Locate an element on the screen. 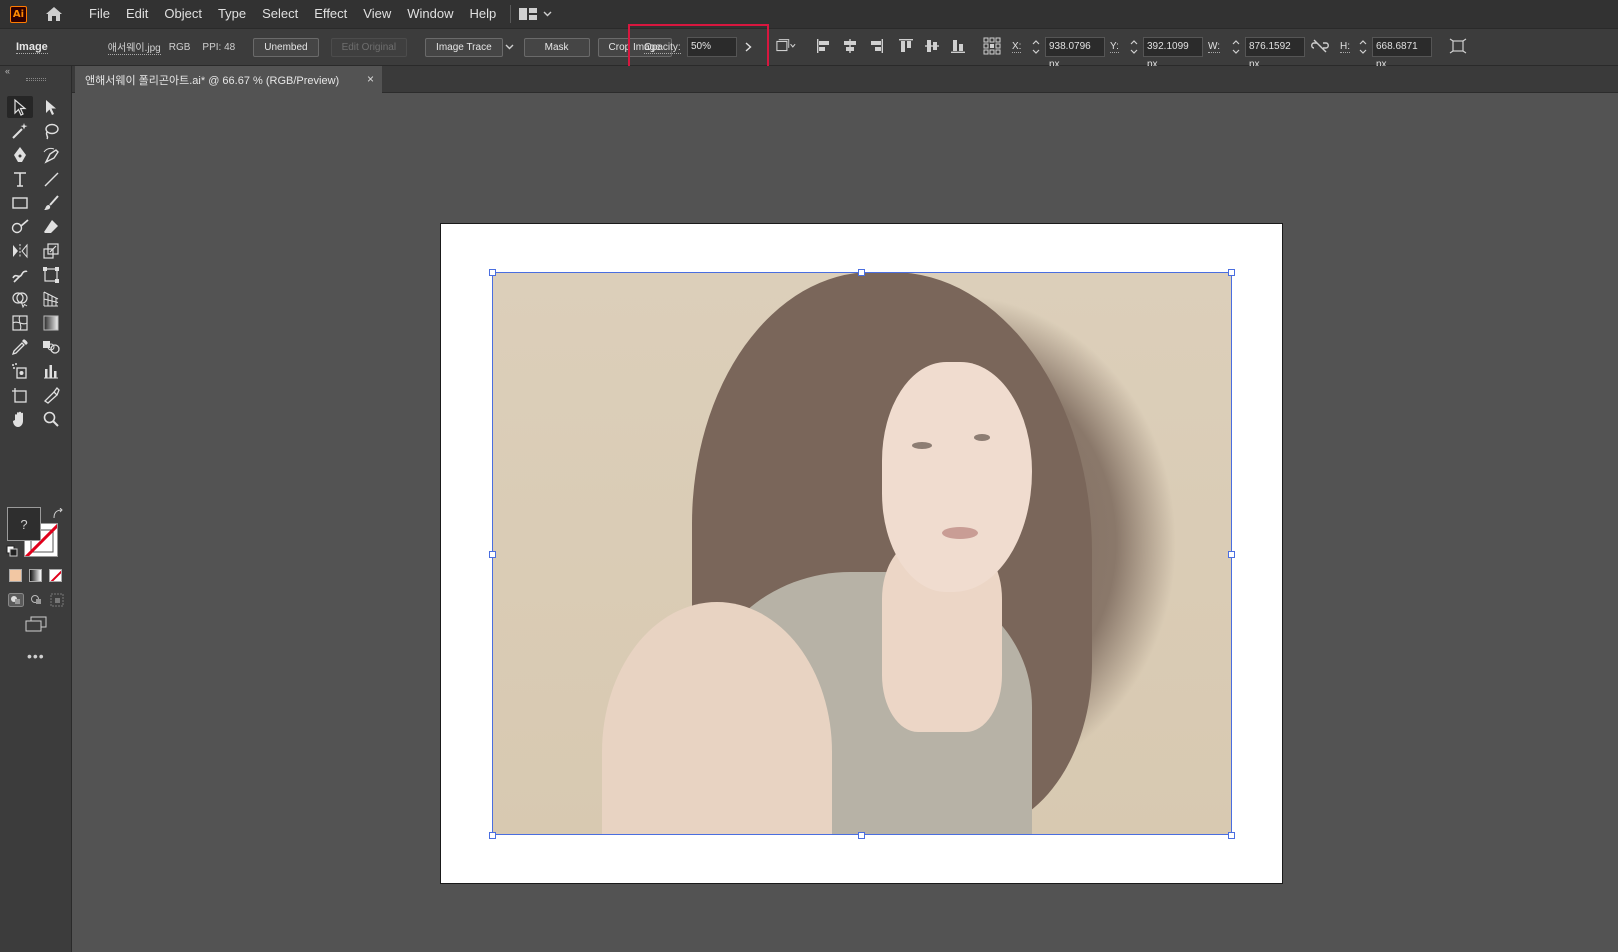 The image size is (1618, 952). reference-point-icon is located at coordinates (992, 46).